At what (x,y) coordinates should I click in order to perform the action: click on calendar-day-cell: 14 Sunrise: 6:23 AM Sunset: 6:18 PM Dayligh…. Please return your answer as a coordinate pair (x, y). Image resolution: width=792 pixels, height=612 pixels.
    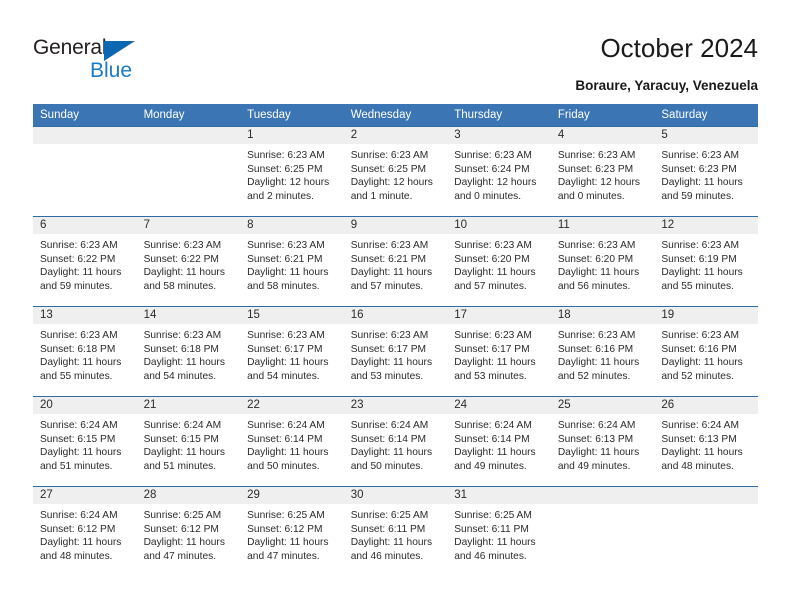
    Looking at the image, I should click on (188, 351).